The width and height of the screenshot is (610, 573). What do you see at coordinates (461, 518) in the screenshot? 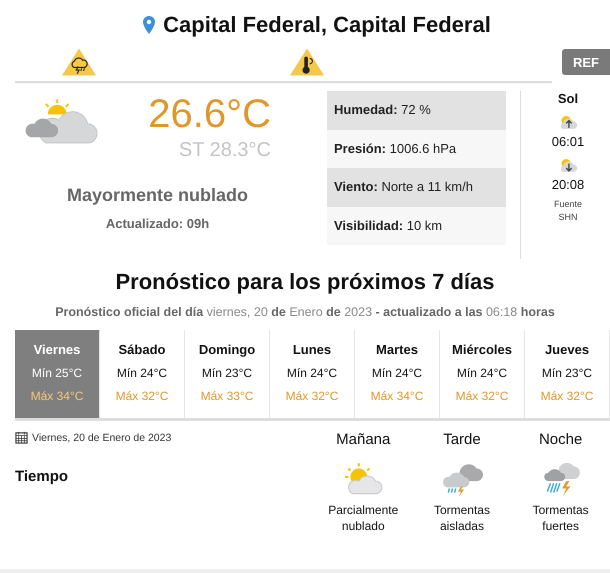
I see `period-description: Tormentas aisladas` at bounding box center [461, 518].